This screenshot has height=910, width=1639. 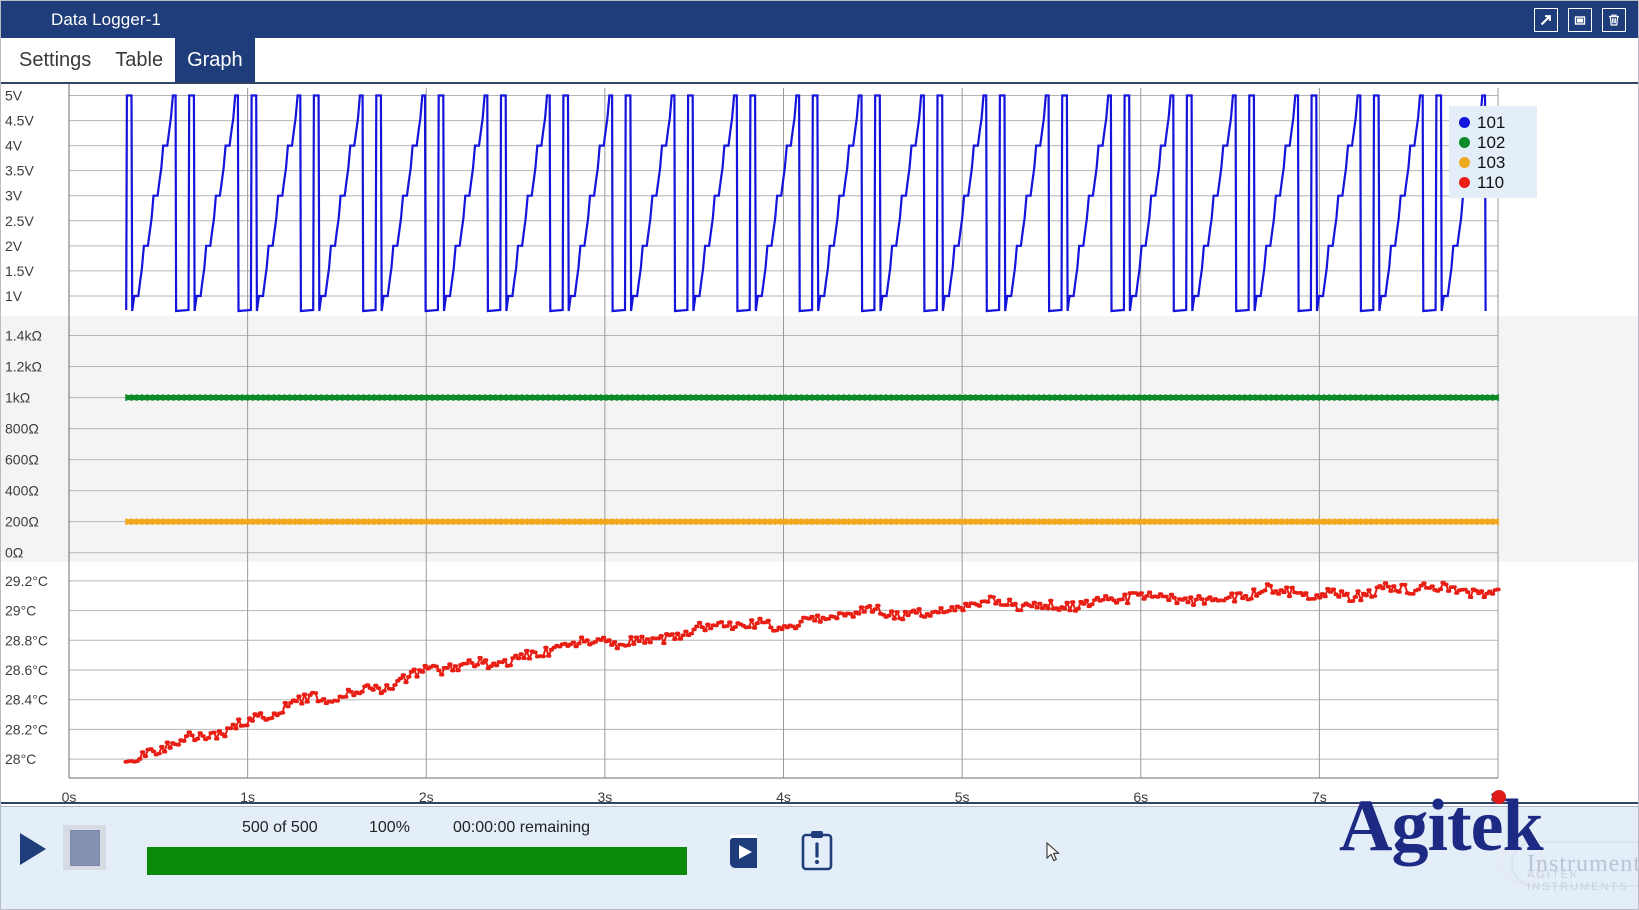 I want to click on y-axis-tick-label: 0Ω, so click(x=14, y=553).